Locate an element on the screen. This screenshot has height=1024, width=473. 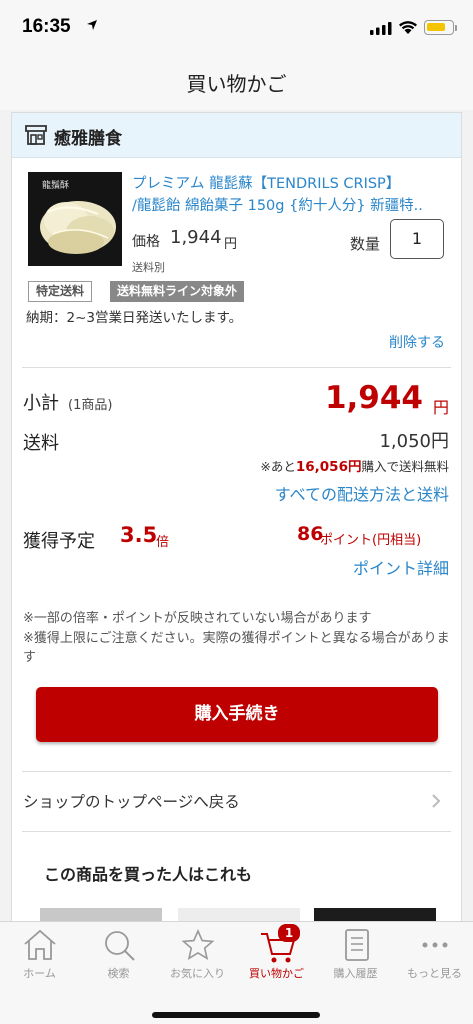
points-detail-link: ポイント詳細 is located at coordinates (401, 567).